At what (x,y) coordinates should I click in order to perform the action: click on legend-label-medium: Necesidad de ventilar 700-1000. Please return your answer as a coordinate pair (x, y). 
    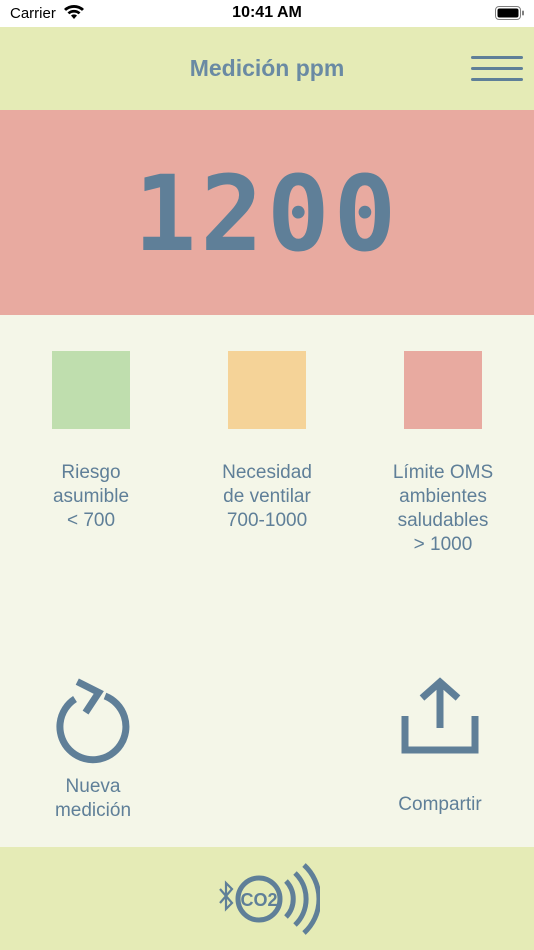
    Looking at the image, I should click on (267, 496).